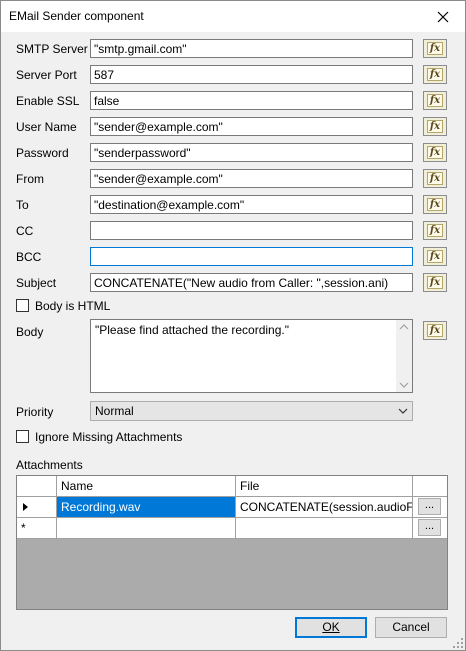  I want to click on smtp-server-fx-button: fx, so click(435, 48).